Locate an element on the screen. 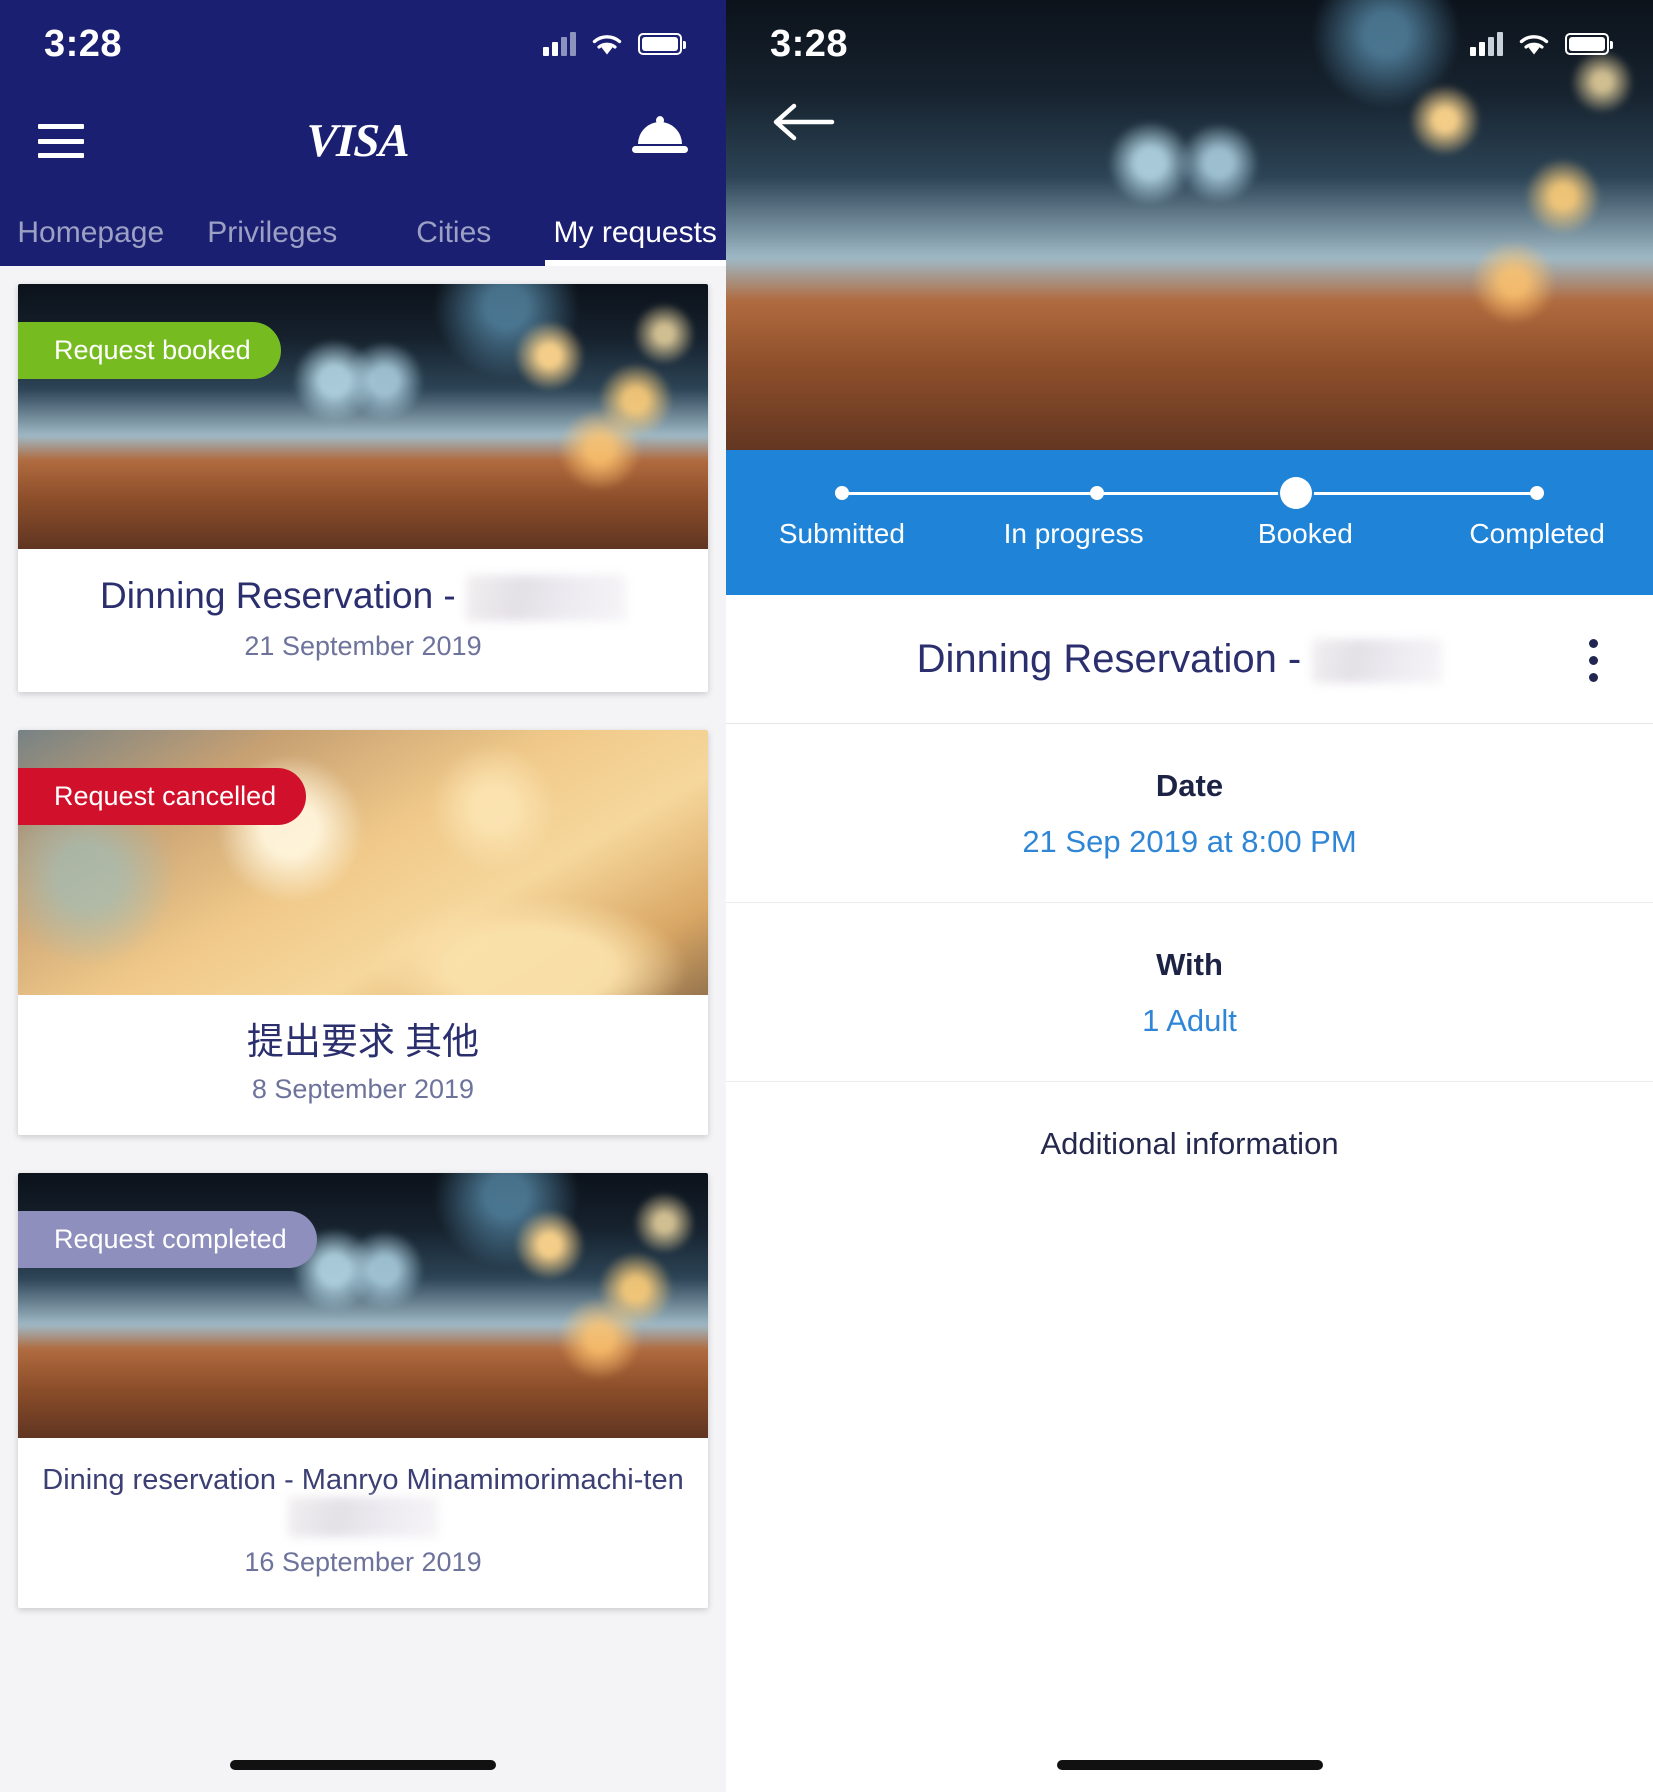 The height and width of the screenshot is (1792, 1653). card-title: Dinning Reservation - is located at coordinates (283, 595).